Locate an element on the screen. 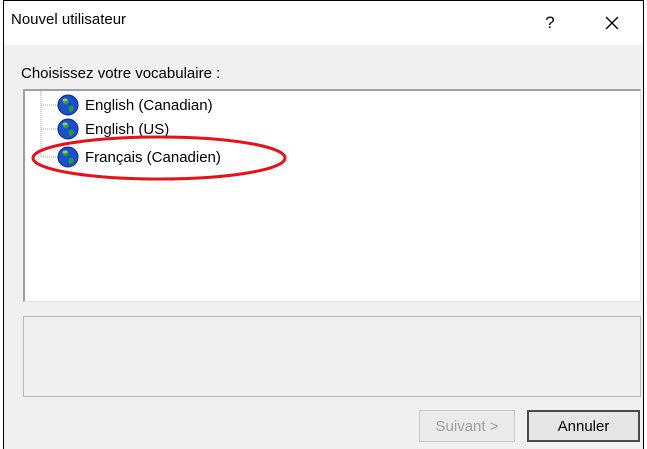 The width and height of the screenshot is (647, 449). title-bar: Nouvel utilisateur ? is located at coordinates (323, 23).